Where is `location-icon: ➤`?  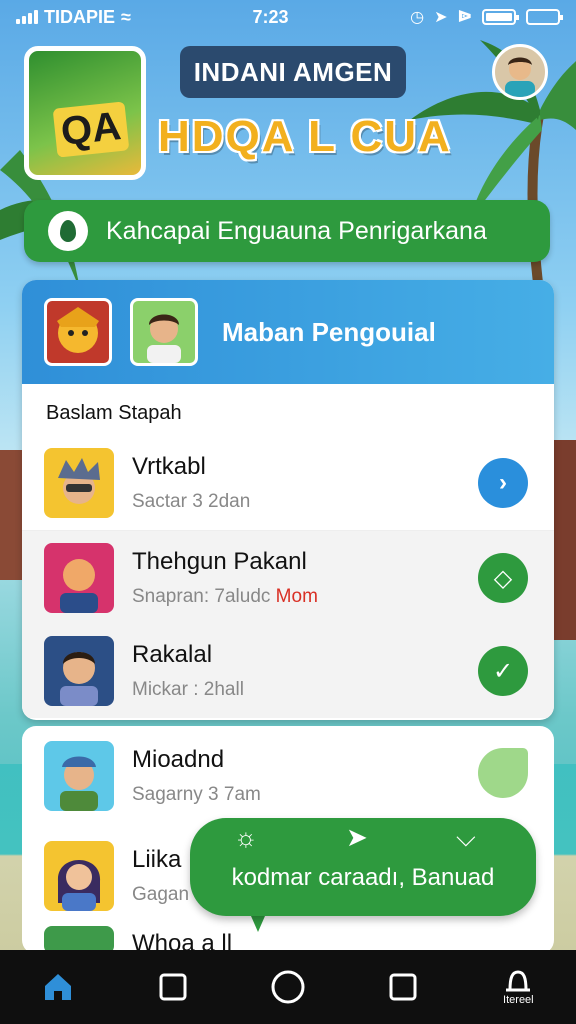
location-icon: ➤ is located at coordinates (441, 17).